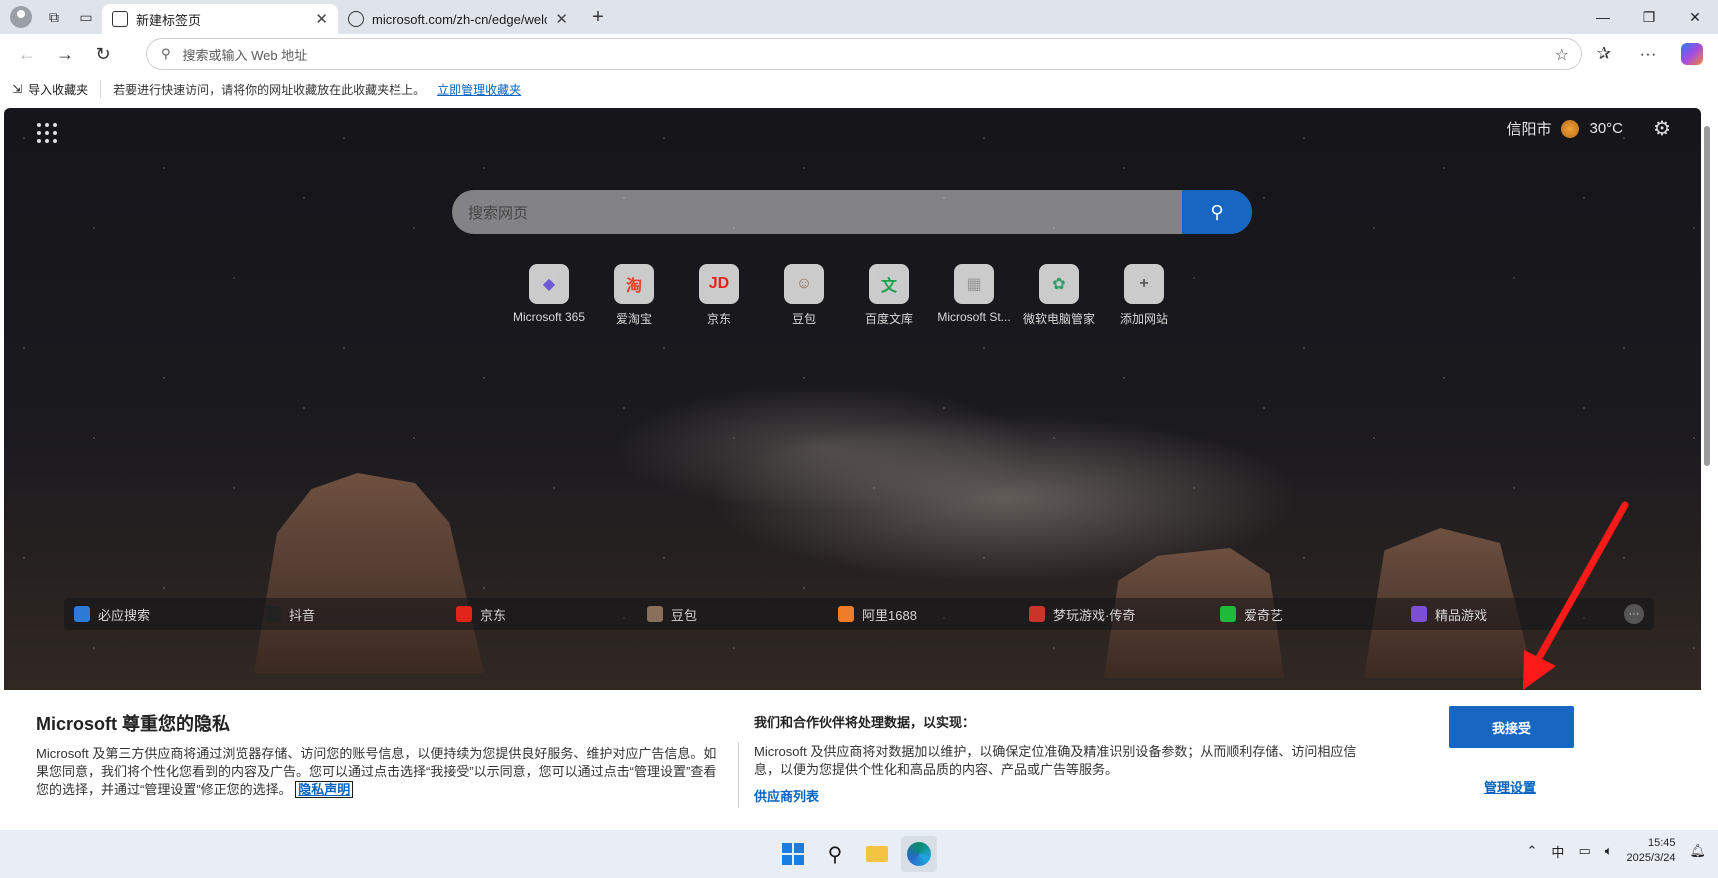 The width and height of the screenshot is (1718, 878). Describe the element at coordinates (1651, 858) in the screenshot. I see `clock-date: 2025/3/24` at that location.